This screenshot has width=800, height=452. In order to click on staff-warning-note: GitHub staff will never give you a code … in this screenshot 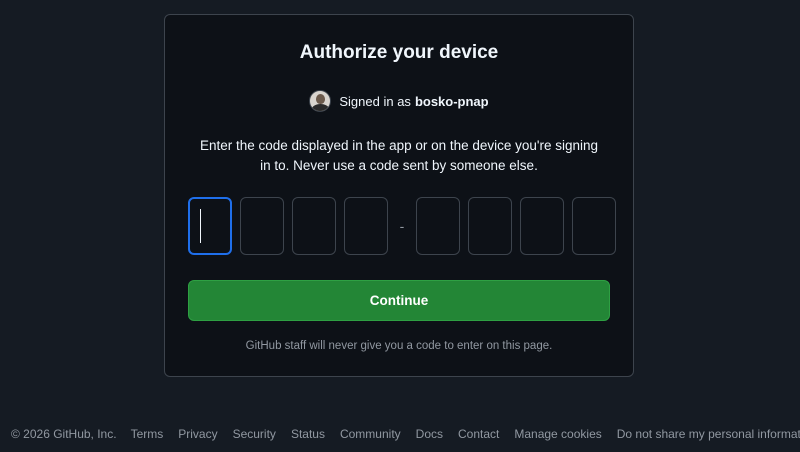, I will do `click(399, 346)`.